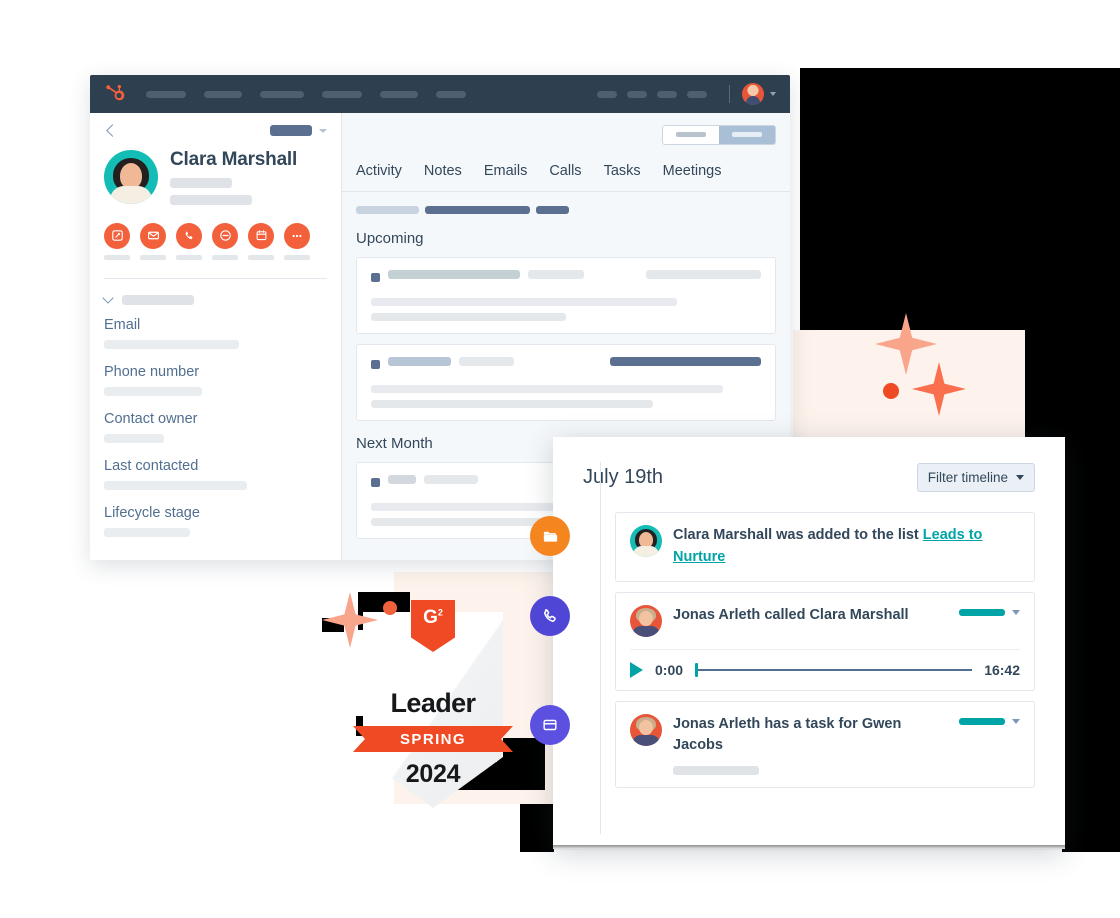 The width and height of the screenshot is (1120, 918). Describe the element at coordinates (716, 770) in the screenshot. I see `task-detail-placeholder` at that location.